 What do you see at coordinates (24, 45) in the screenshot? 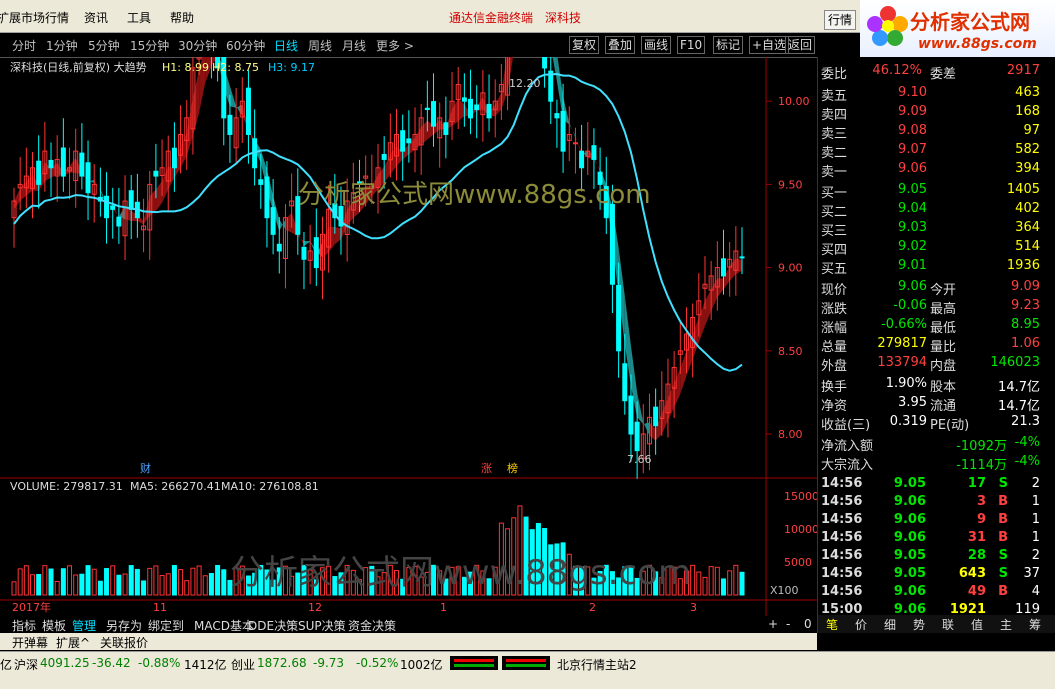
I see `period-timeshare: 分时` at bounding box center [24, 45].